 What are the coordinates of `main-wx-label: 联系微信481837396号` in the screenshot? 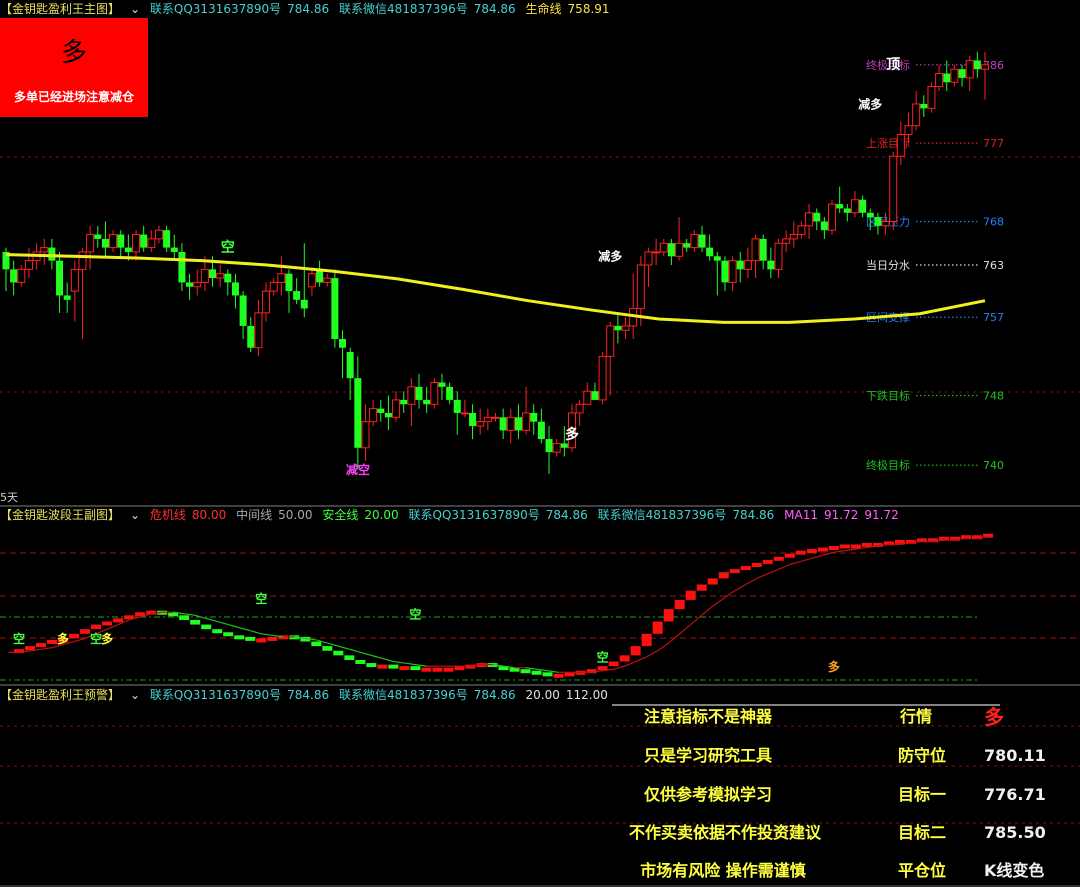 It's located at (403, 9).